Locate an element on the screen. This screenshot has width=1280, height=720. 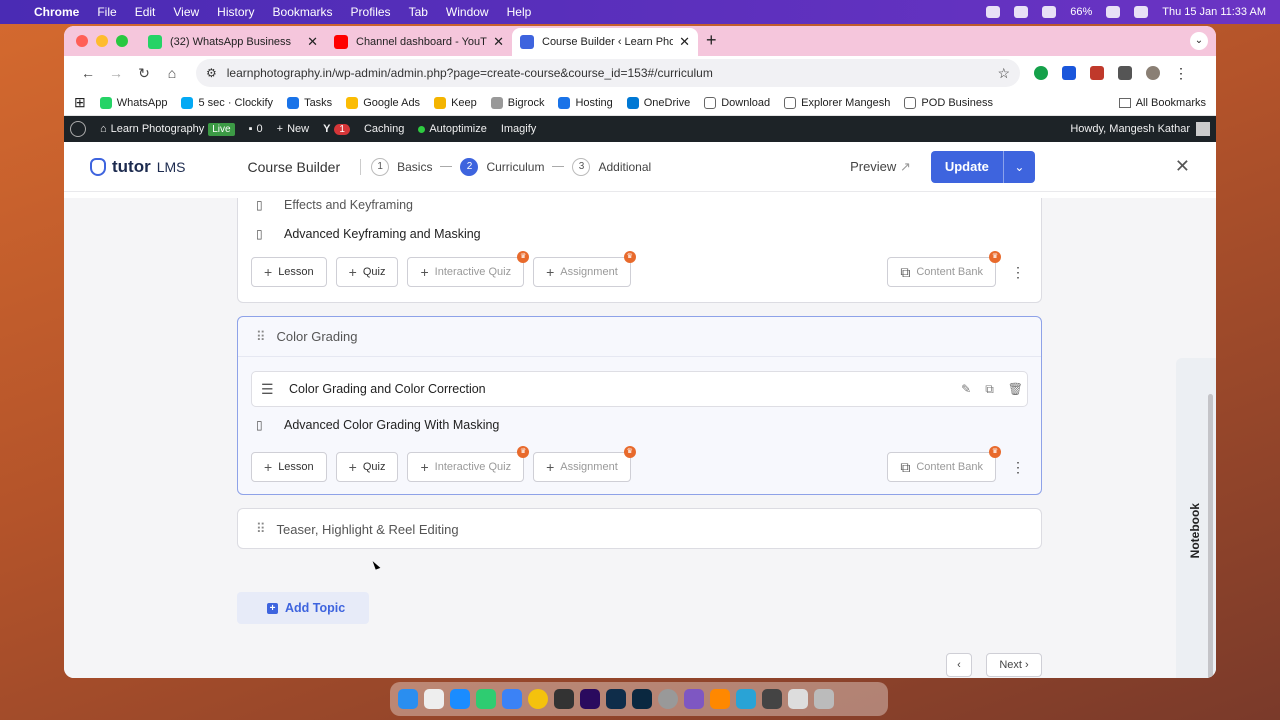
topic-header: ⠿ Color Grading is located at coordinates (639, 337).